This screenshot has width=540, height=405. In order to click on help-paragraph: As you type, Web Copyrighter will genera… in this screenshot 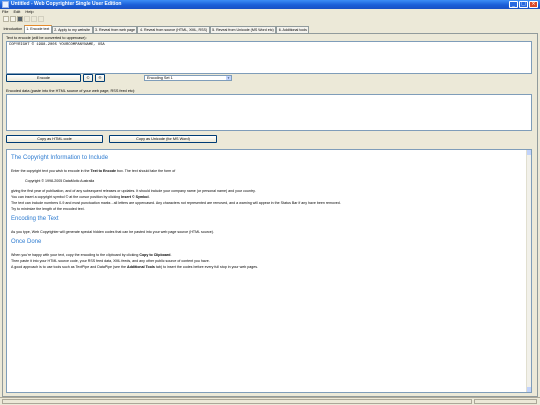, I will do `click(112, 232)`.